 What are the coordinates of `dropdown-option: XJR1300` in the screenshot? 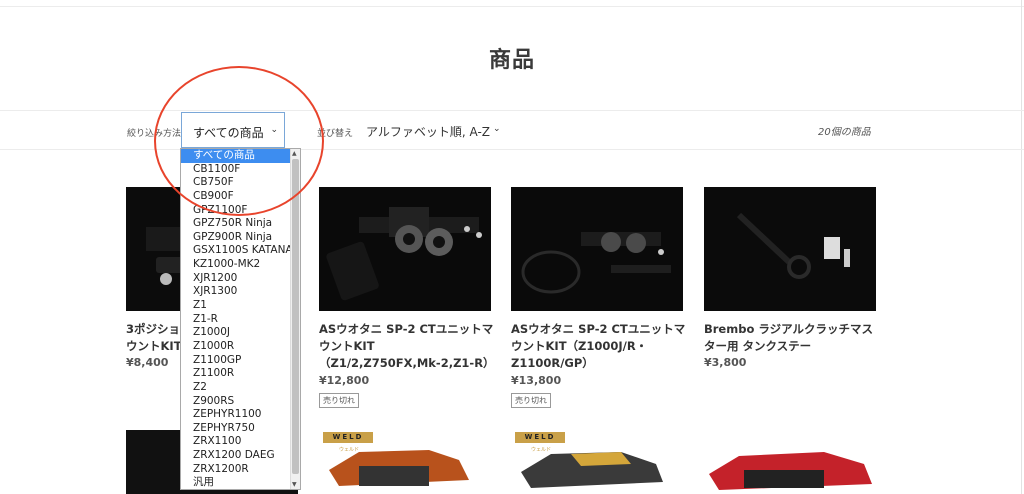 It's located at (240, 292).